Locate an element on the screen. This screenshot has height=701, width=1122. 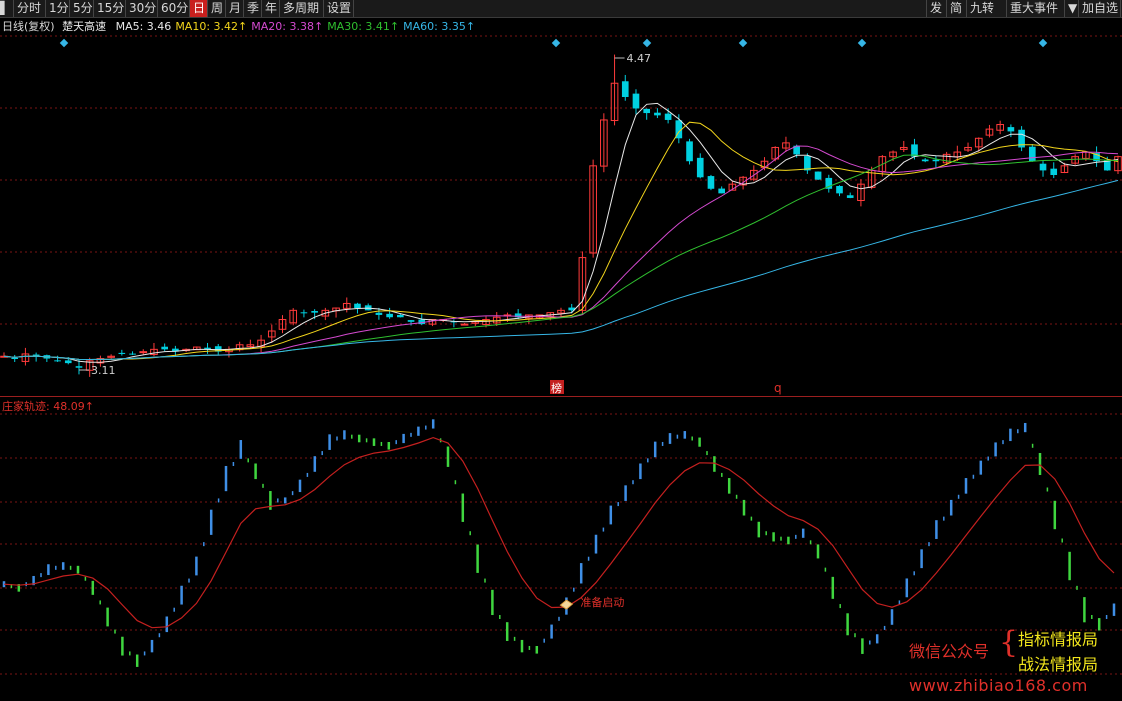
tab-5min: 5分 is located at coordinates (82, 8).